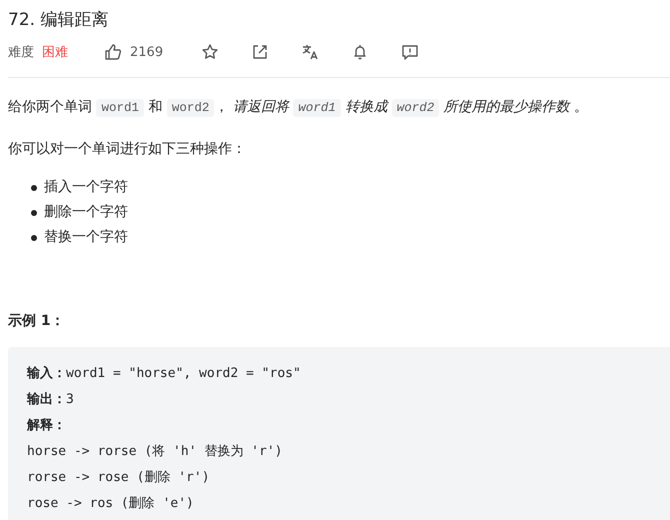  I want to click on share-icon, so click(260, 52).